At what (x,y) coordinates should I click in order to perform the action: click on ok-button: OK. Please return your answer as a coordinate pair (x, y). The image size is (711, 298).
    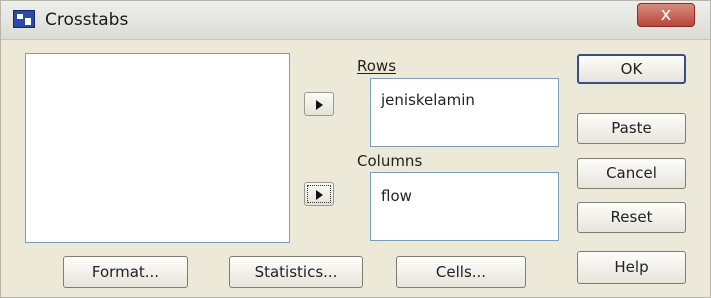
    Looking at the image, I should click on (631, 69).